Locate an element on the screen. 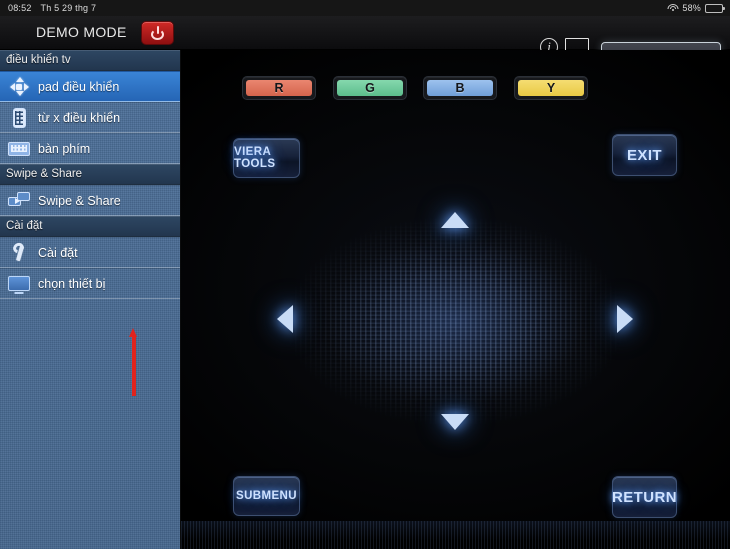 This screenshot has height=549, width=730. arrow-left-icon is located at coordinates (285, 319).